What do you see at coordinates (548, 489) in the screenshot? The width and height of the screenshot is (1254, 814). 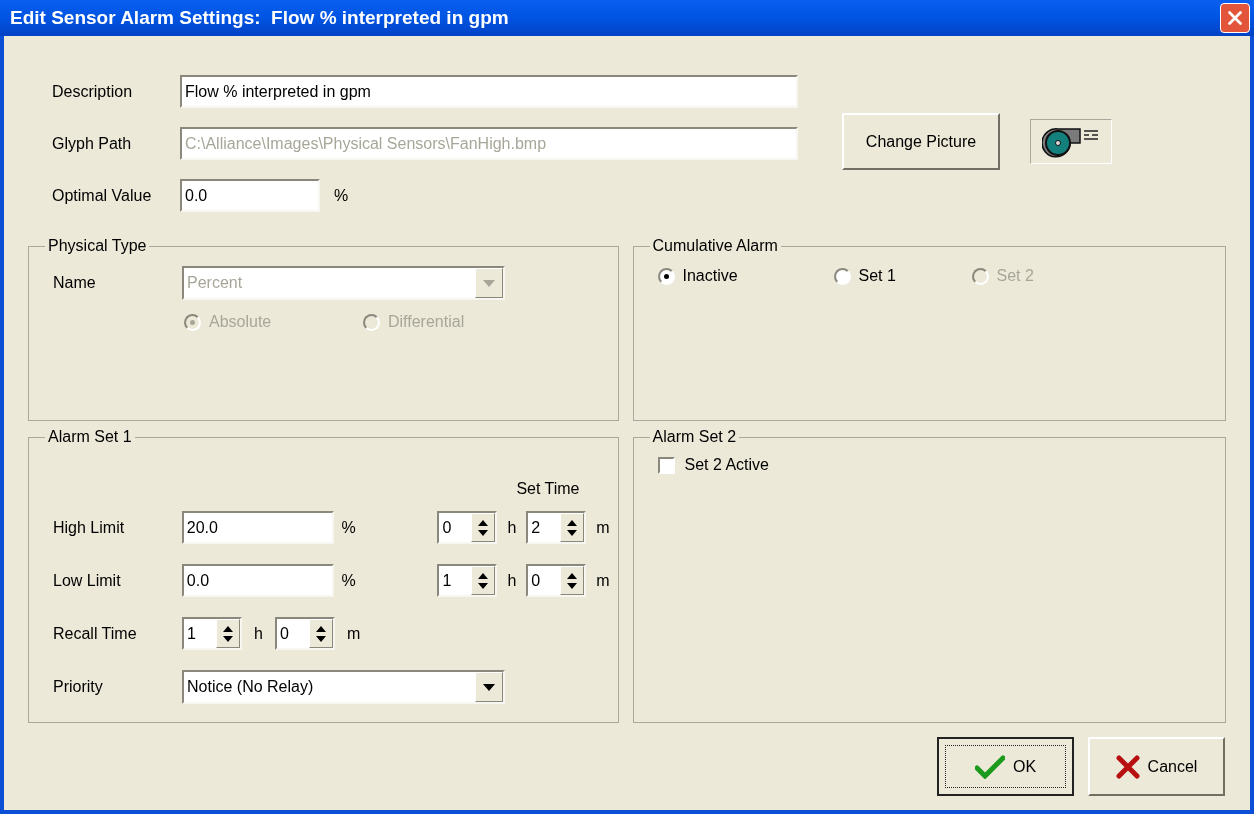 I see `column-header: Set Time` at bounding box center [548, 489].